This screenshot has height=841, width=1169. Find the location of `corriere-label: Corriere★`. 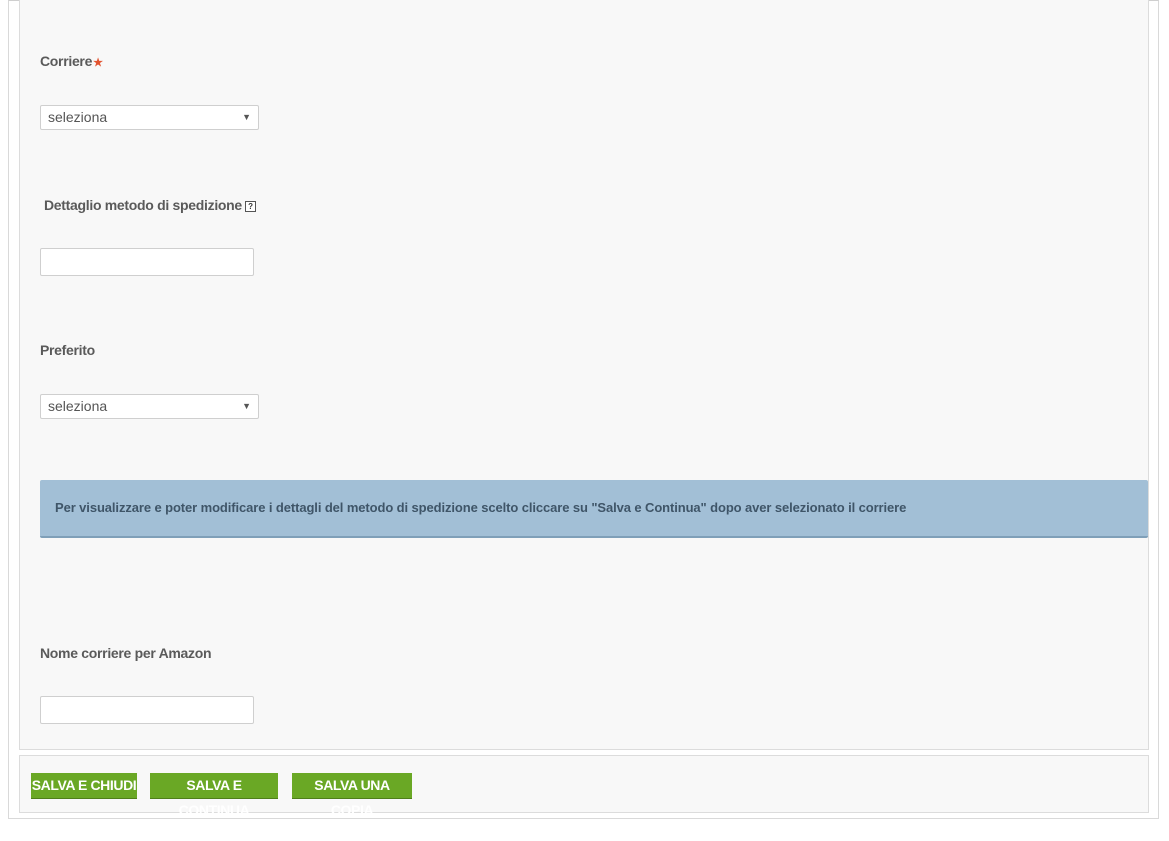

corriere-label: Corriere★ is located at coordinates (71, 61).